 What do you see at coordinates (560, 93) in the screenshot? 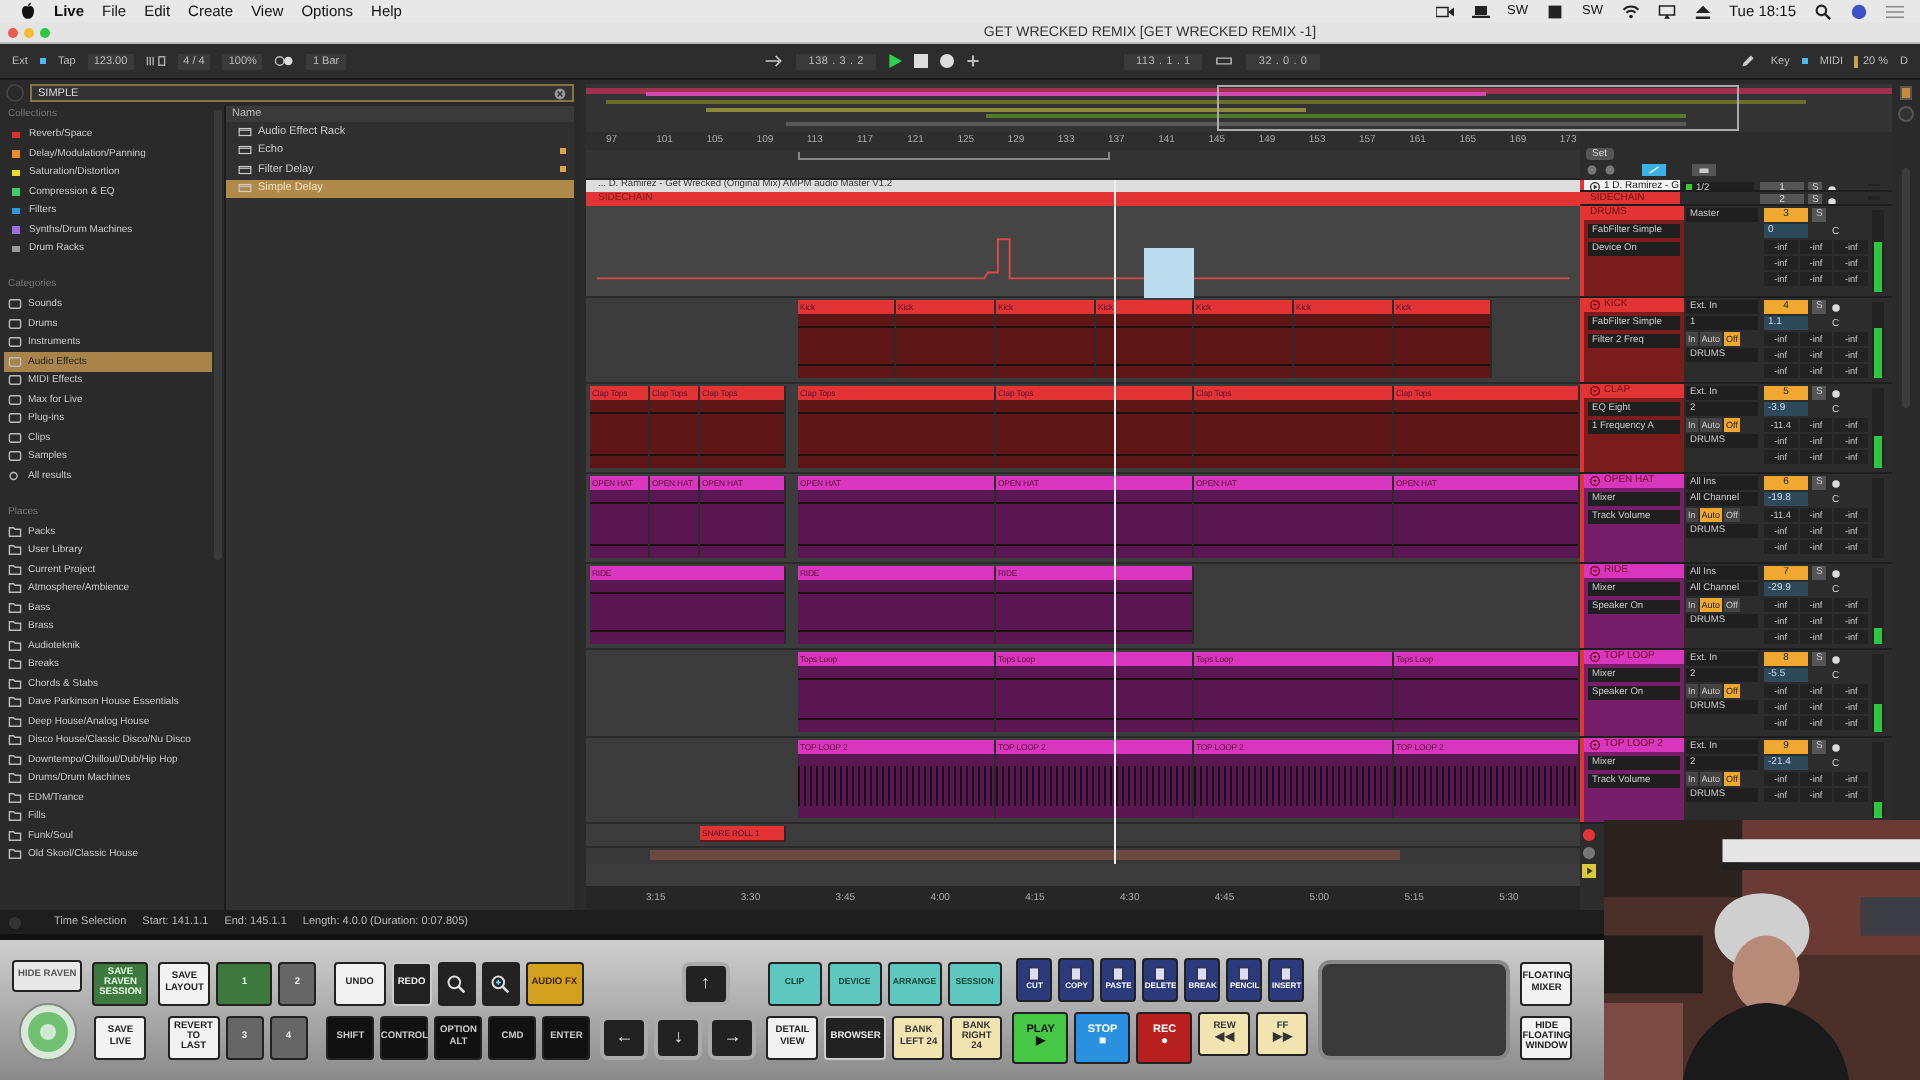
I see `clear-icon` at bounding box center [560, 93].